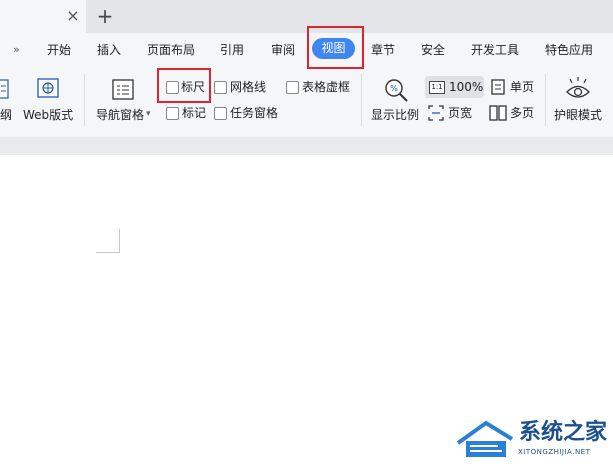 The width and height of the screenshot is (613, 467). Describe the element at coordinates (59, 50) in the screenshot. I see `menu-item-home: 开始` at that location.